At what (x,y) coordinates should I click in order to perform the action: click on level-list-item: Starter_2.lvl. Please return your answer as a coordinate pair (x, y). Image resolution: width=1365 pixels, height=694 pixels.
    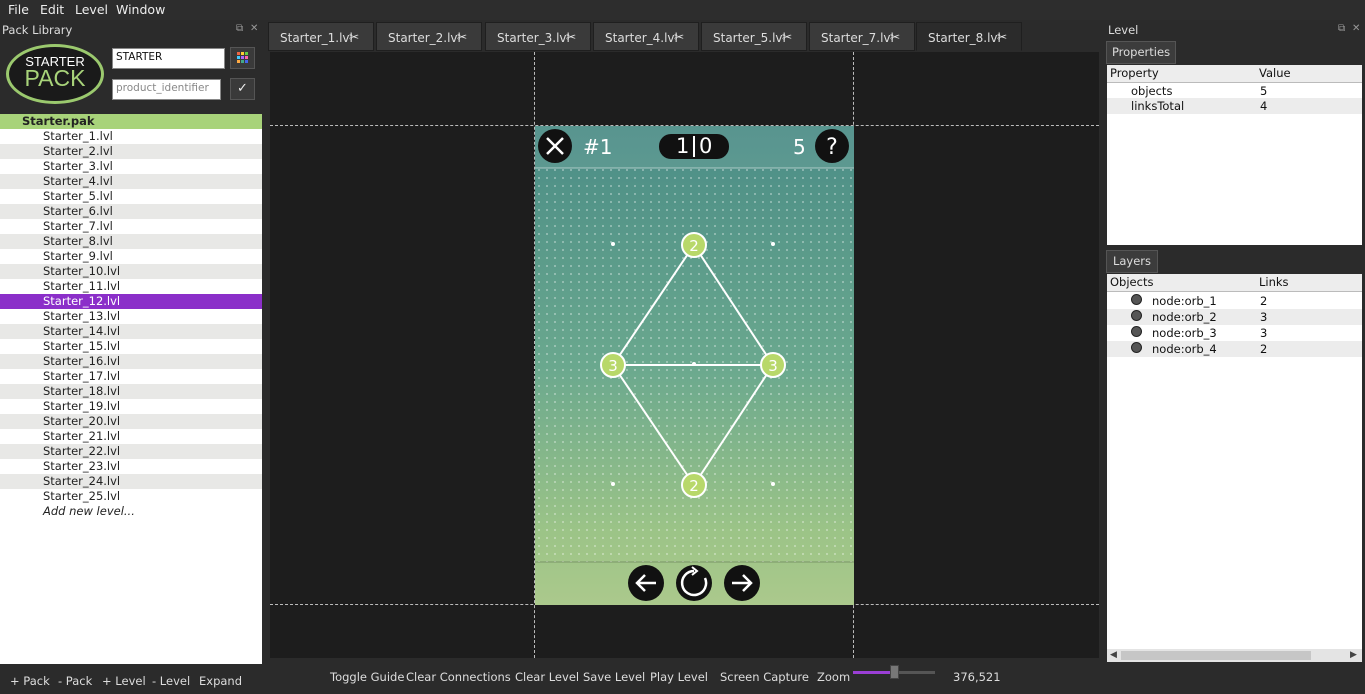
    Looking at the image, I should click on (131, 151).